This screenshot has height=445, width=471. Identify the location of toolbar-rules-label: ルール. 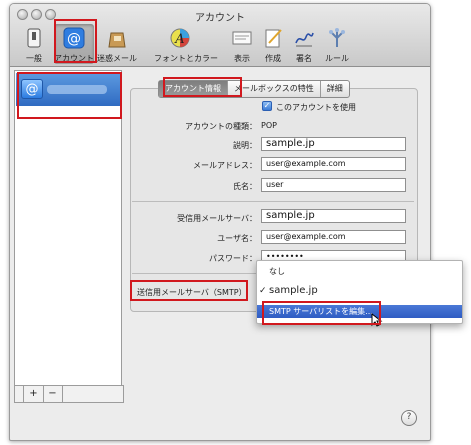
(337, 58).